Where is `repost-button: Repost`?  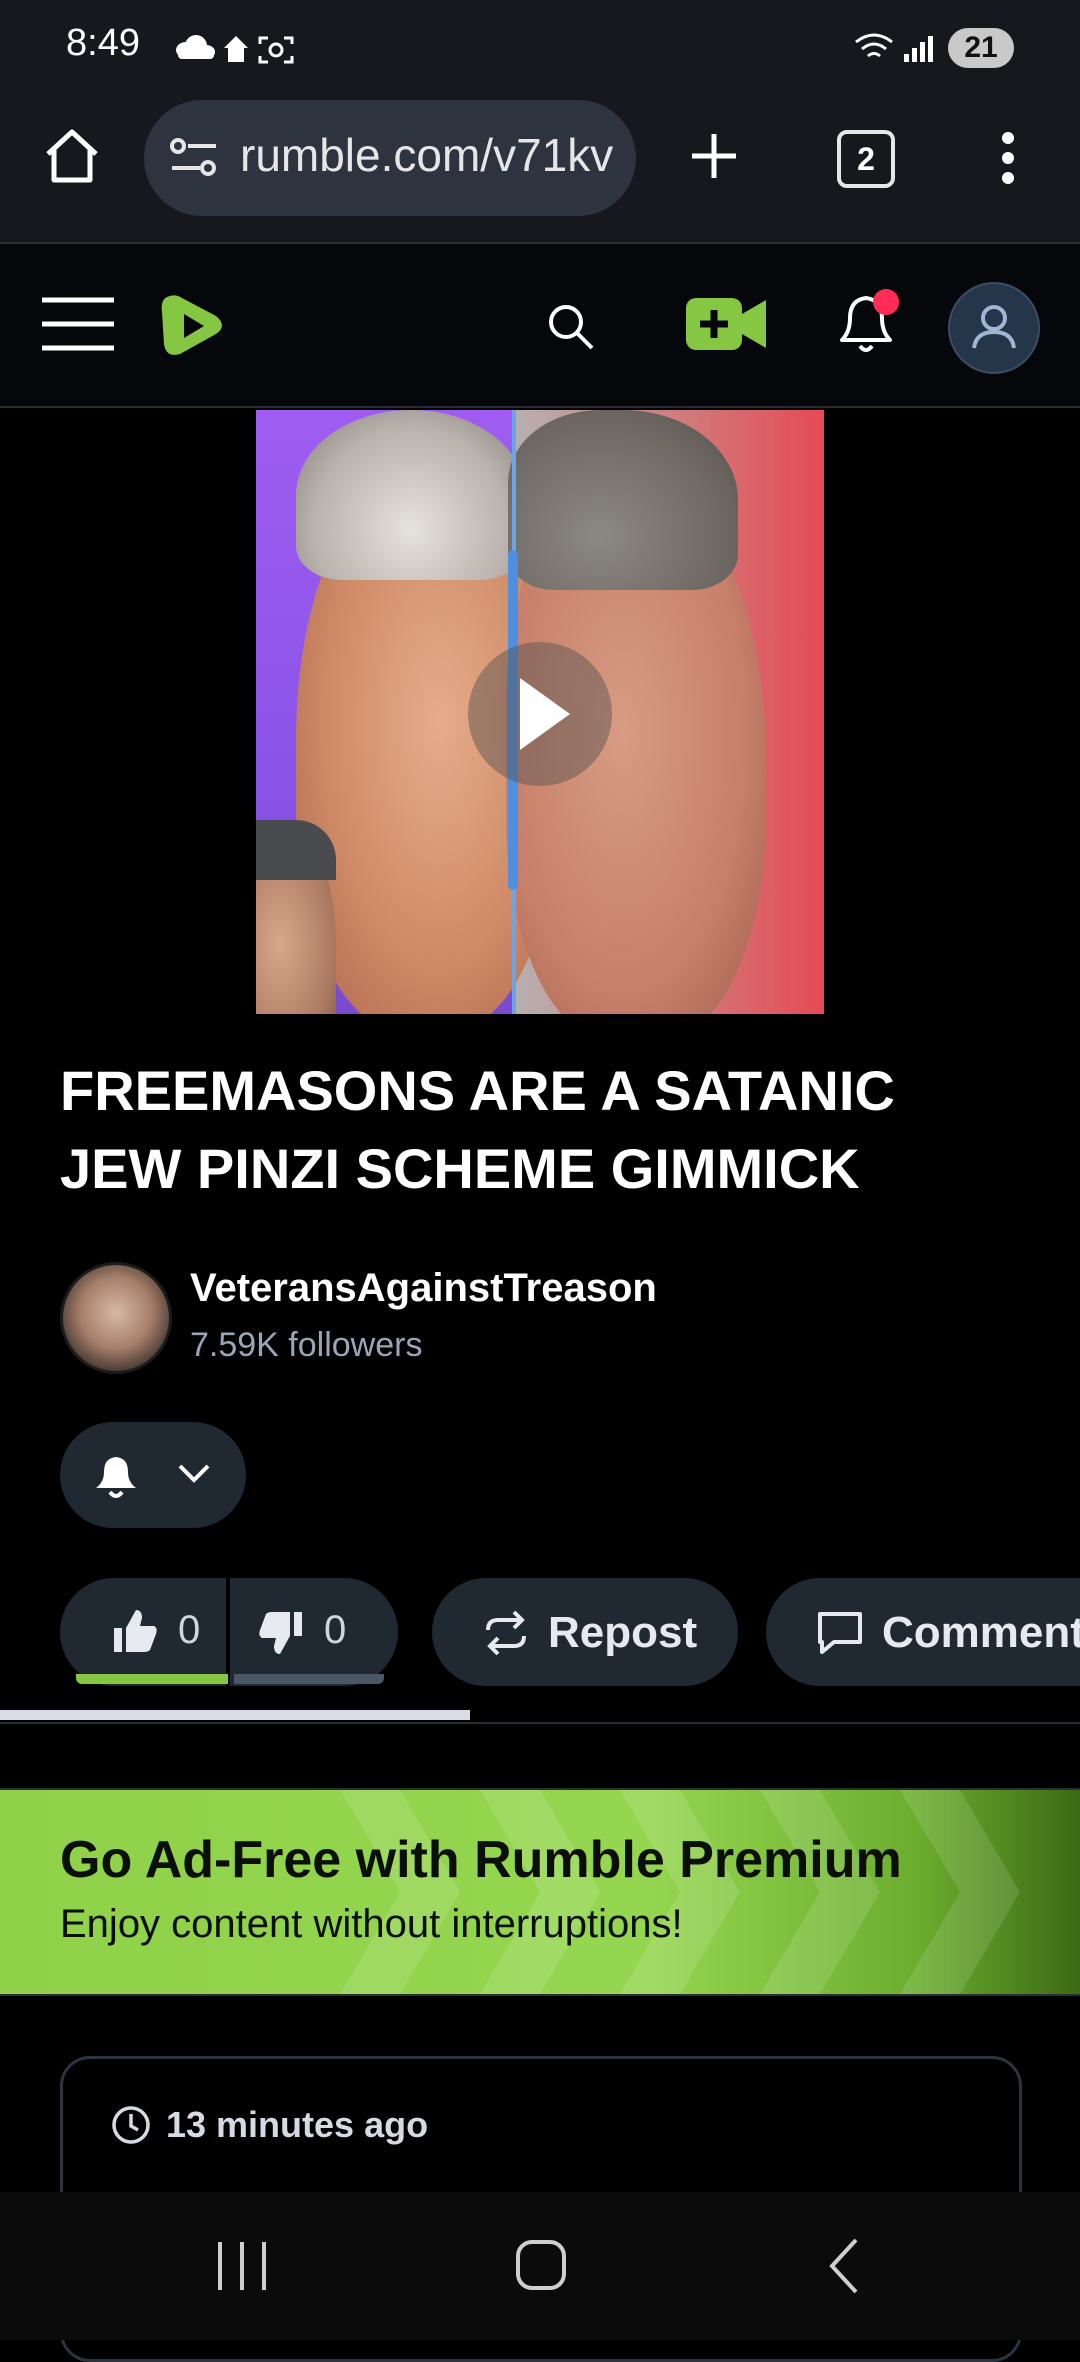 repost-button: Repost is located at coordinates (585, 1632).